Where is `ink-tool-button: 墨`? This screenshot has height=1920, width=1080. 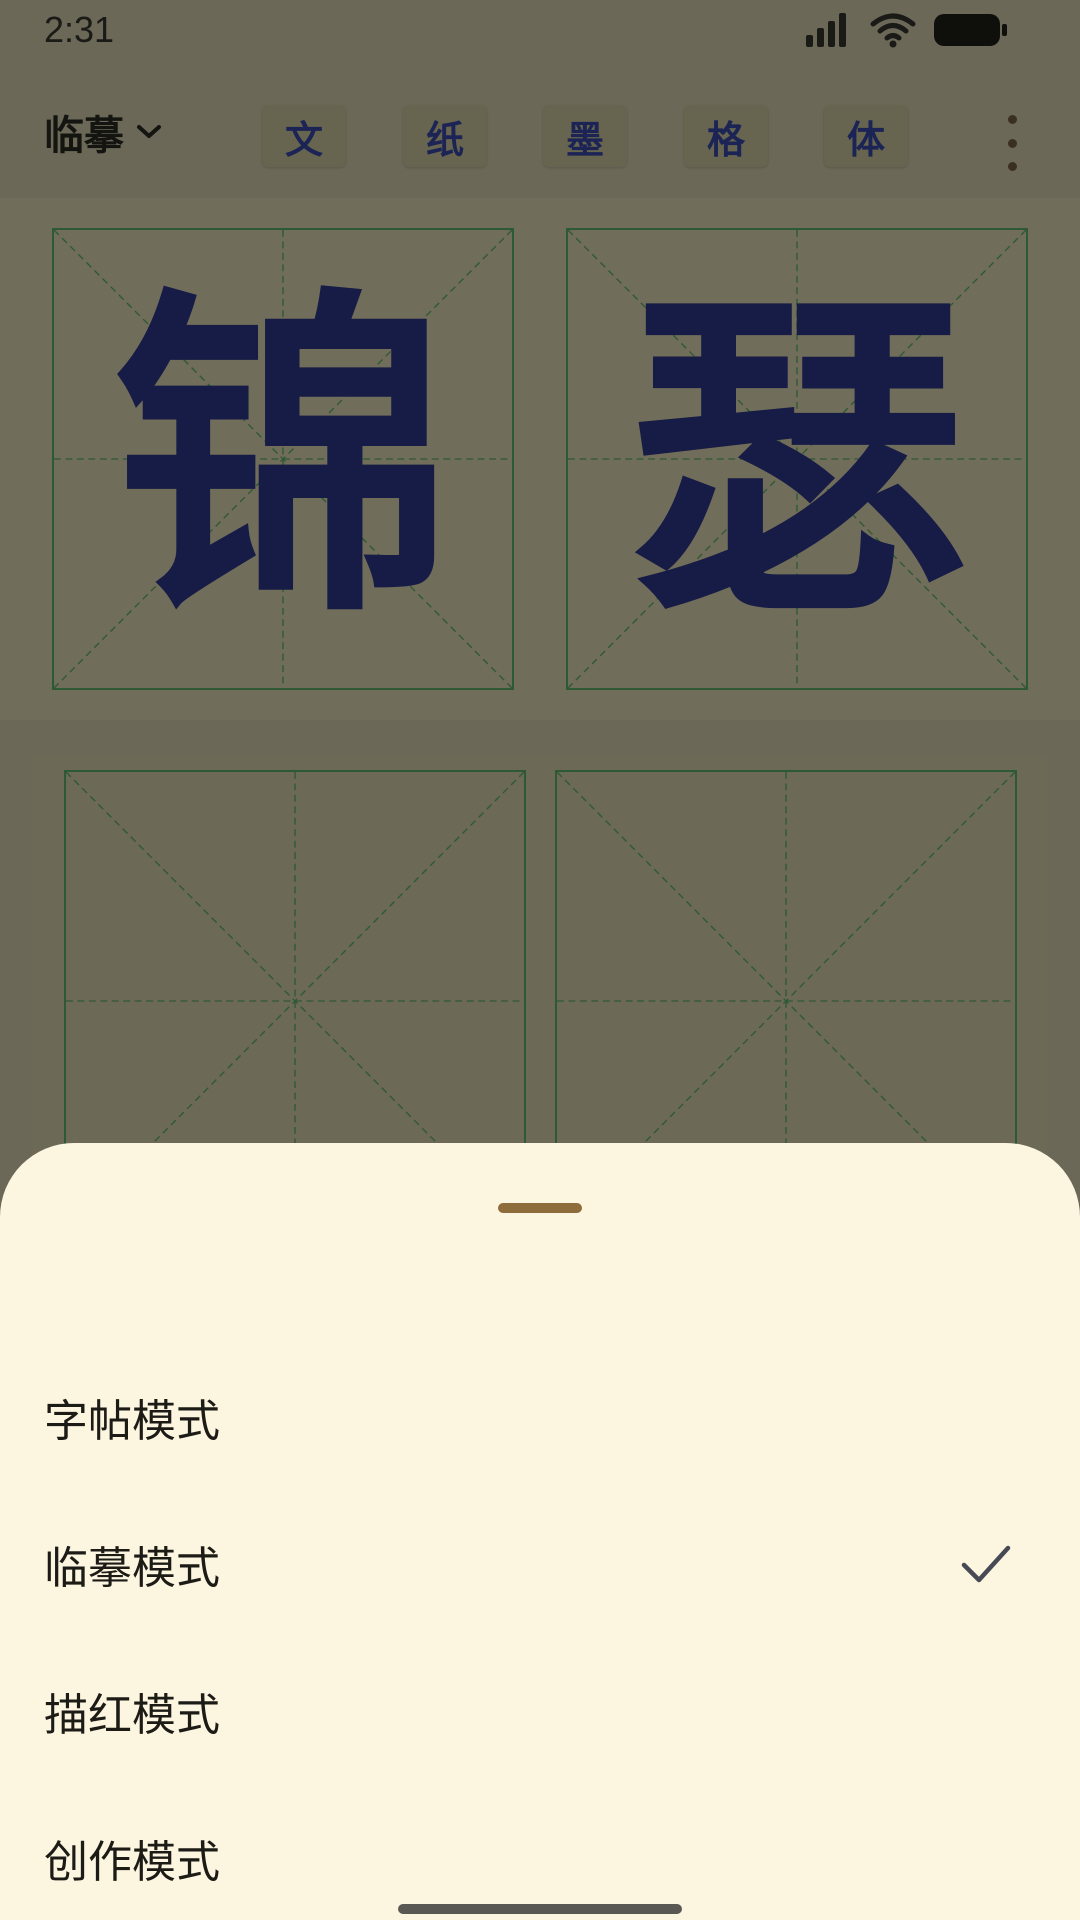
ink-tool-button: 墨 is located at coordinates (585, 136).